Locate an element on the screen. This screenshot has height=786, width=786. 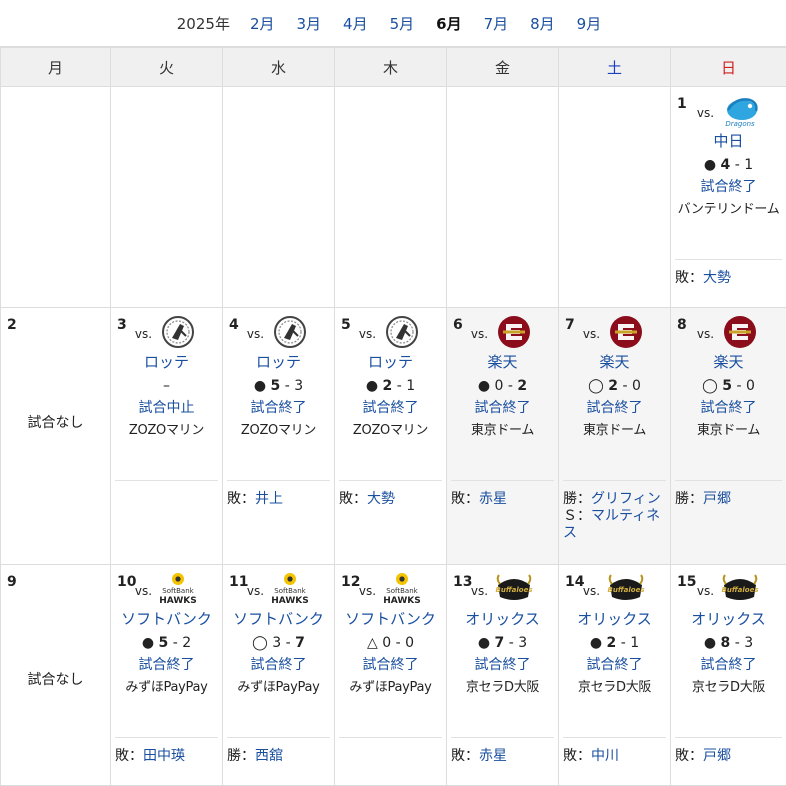
score-line: ◯ 2 - 0 is located at coordinates (614, 386).